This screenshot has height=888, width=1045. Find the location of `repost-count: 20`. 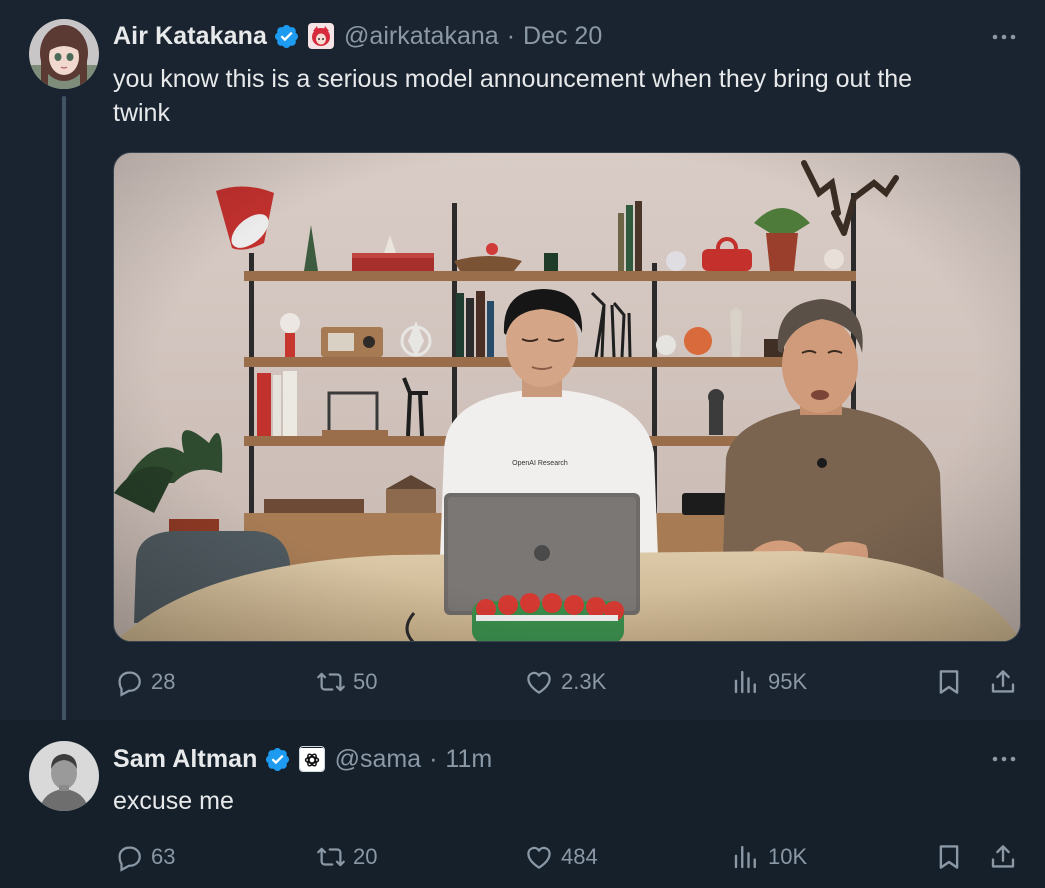

repost-count: 20 is located at coordinates (365, 856).